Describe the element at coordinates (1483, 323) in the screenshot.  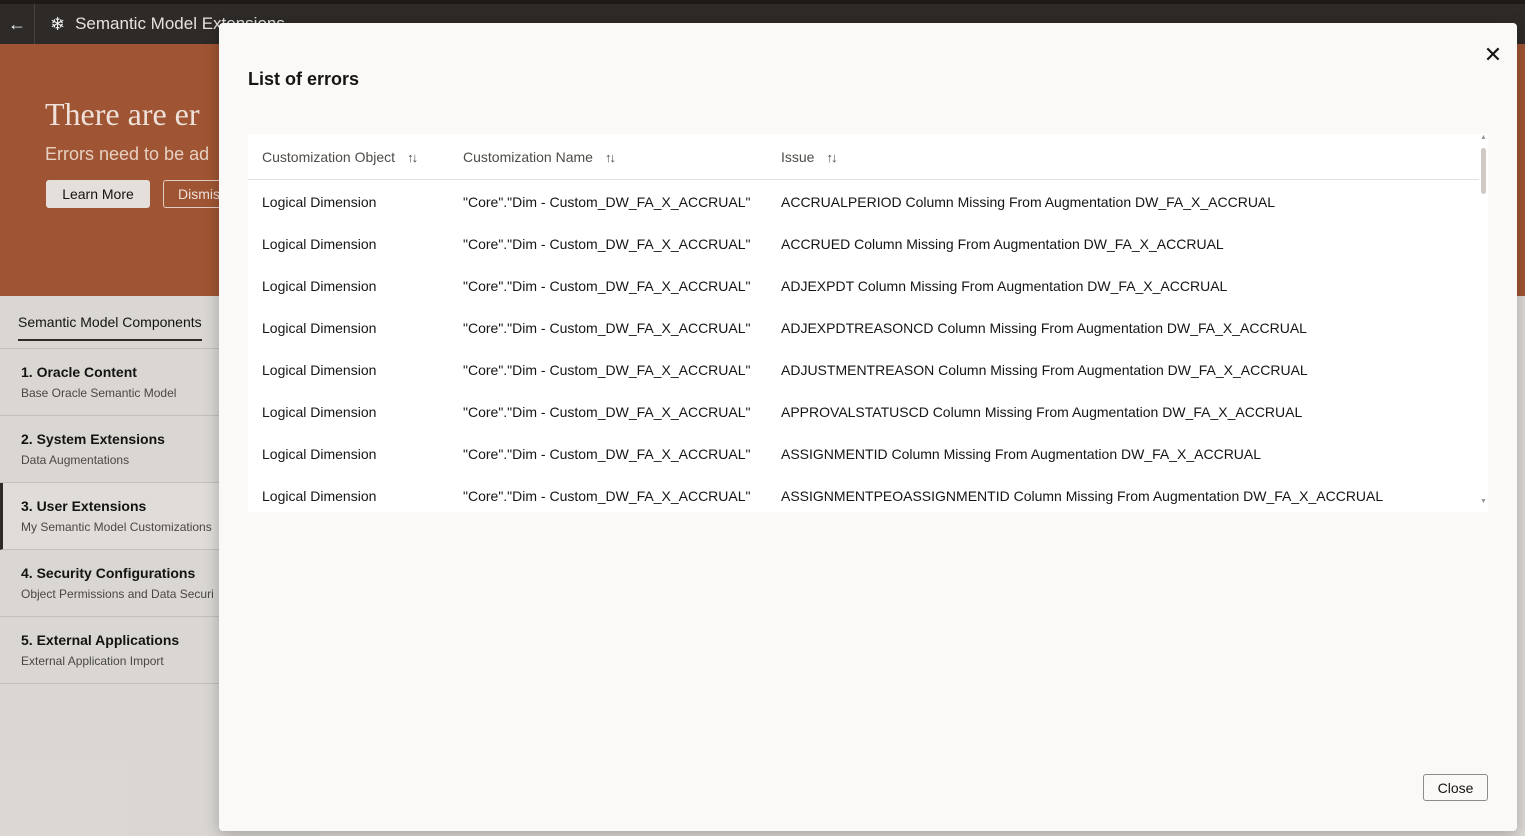
I see `table-scrollbar: ▲ ▼` at that location.